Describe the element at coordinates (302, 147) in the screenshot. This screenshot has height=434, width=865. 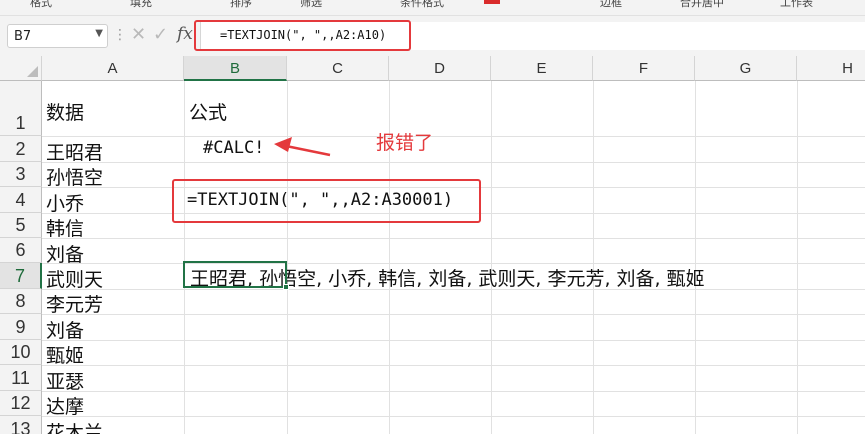
I see `red-arrow-icon` at that location.